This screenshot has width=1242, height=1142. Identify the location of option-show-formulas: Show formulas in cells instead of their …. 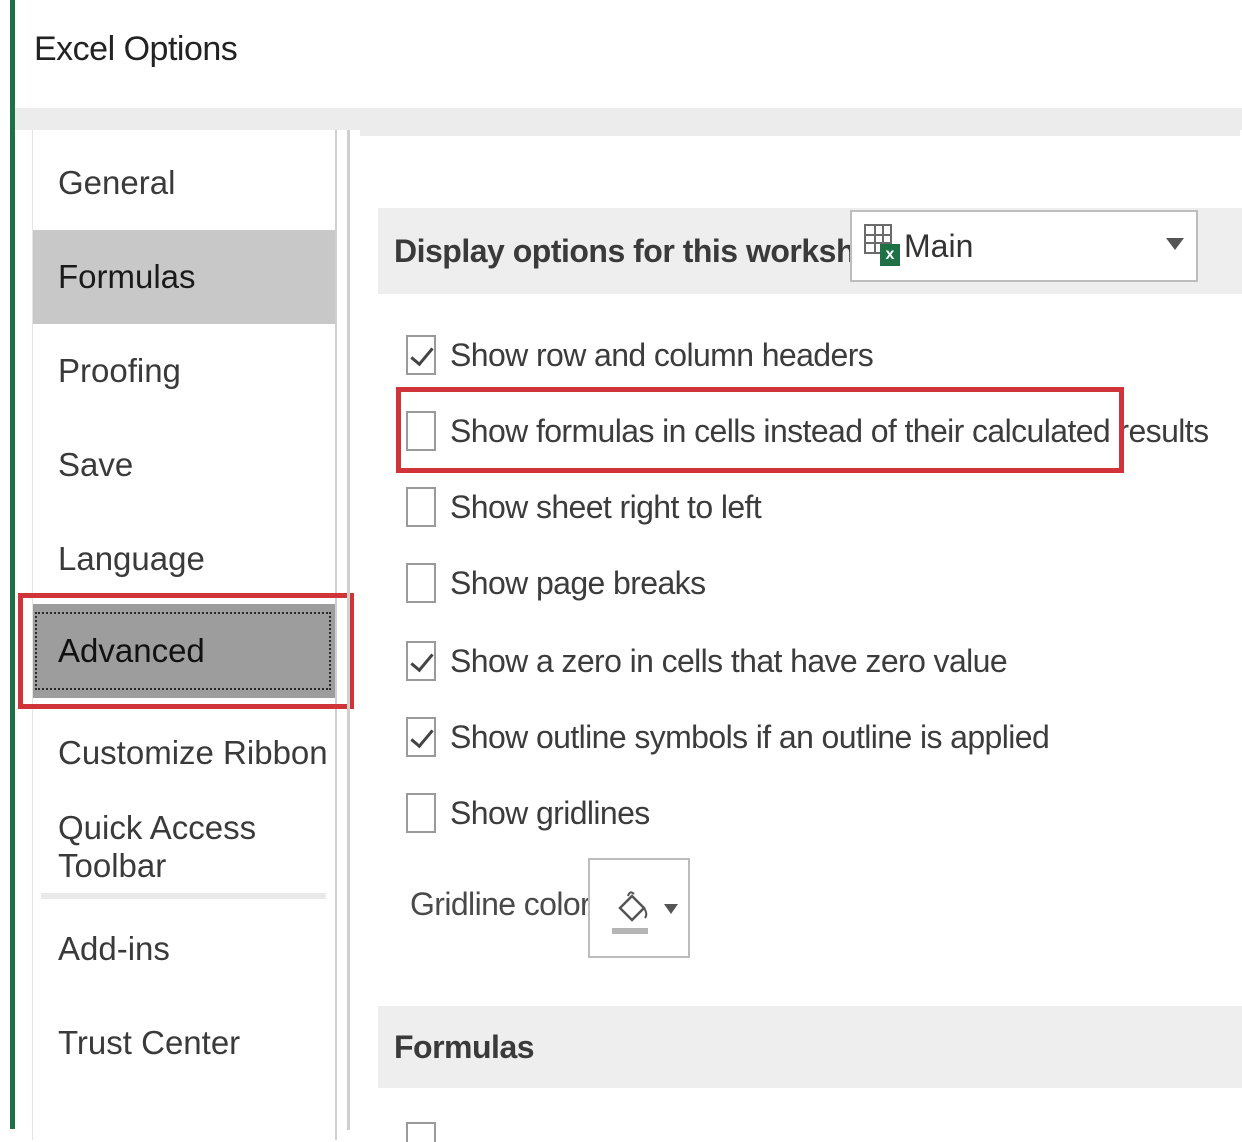
(807, 431).